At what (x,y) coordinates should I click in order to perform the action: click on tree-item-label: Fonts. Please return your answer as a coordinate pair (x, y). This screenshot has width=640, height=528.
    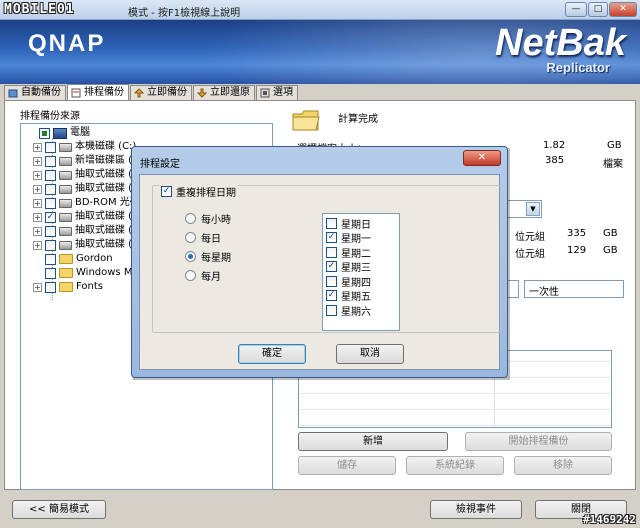
    Looking at the image, I should click on (89, 286).